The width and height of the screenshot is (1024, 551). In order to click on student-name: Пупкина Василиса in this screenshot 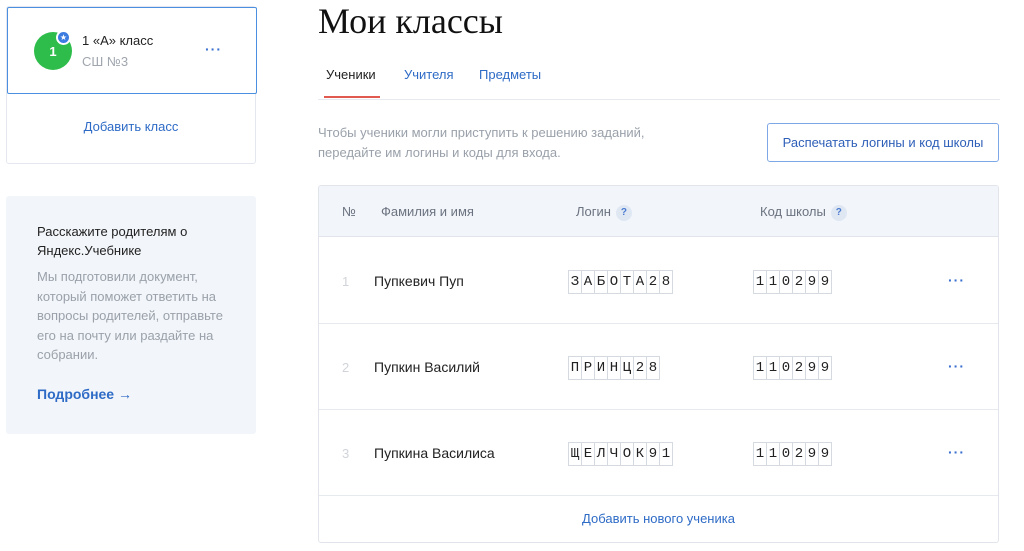, I will do `click(434, 453)`.